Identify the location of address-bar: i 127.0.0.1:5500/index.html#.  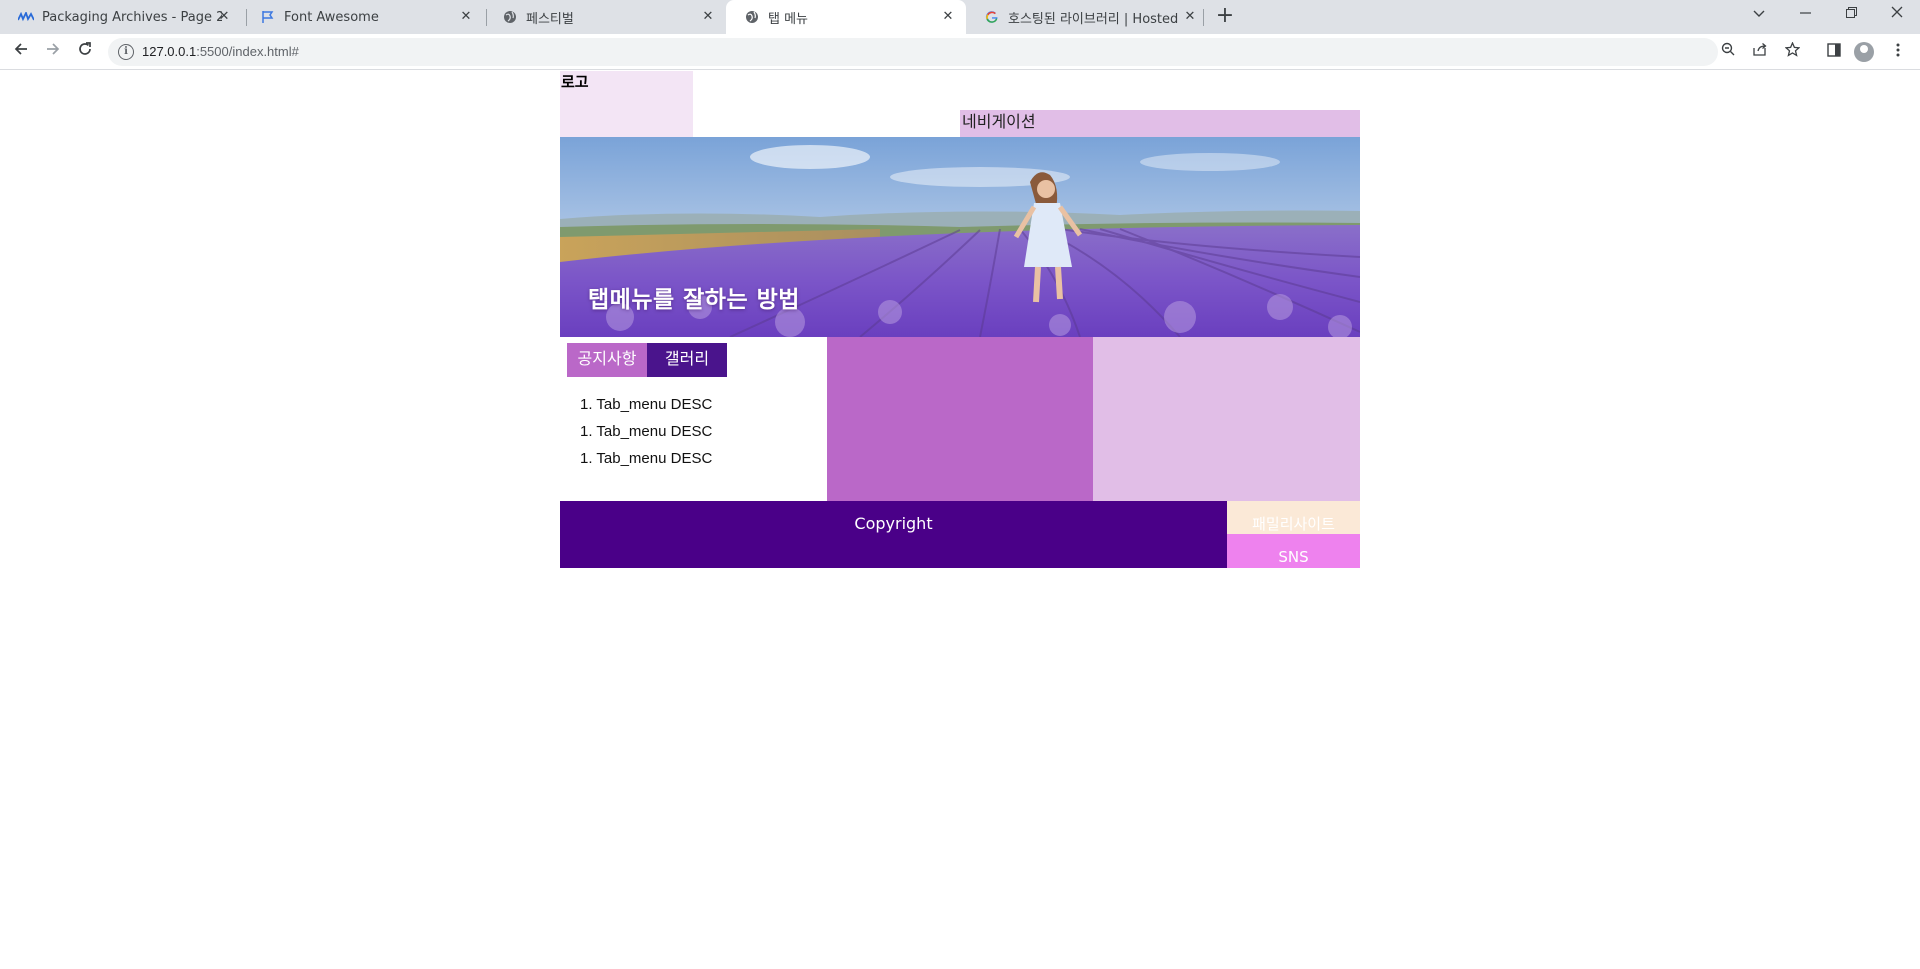
(954, 52).